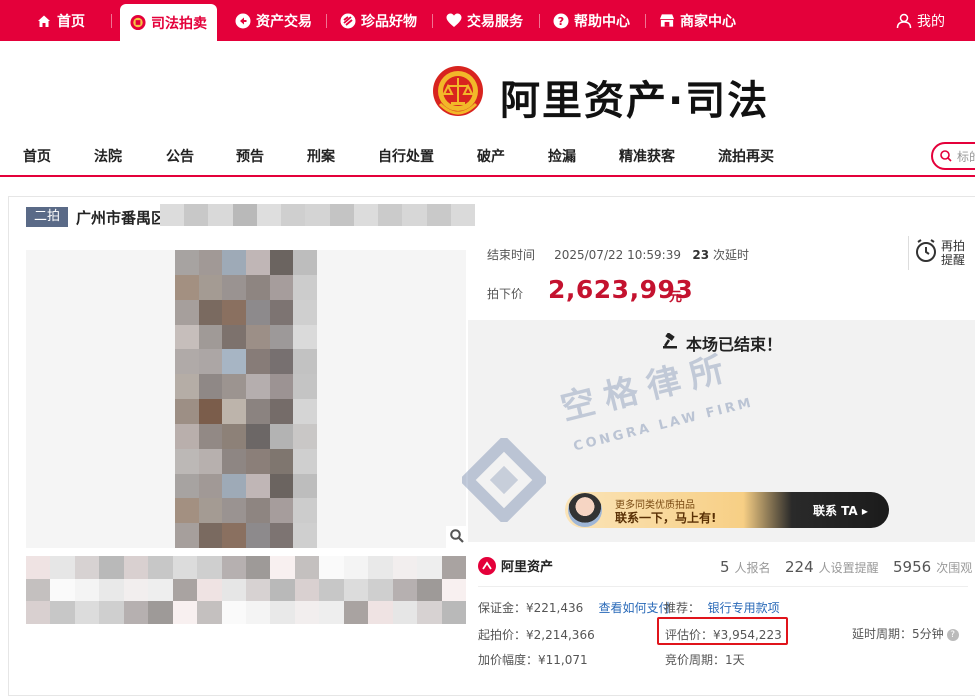 The width and height of the screenshot is (975, 696). I want to click on deposit-row: 保证金：¥221,436 查看如何支付, so click(574, 607).